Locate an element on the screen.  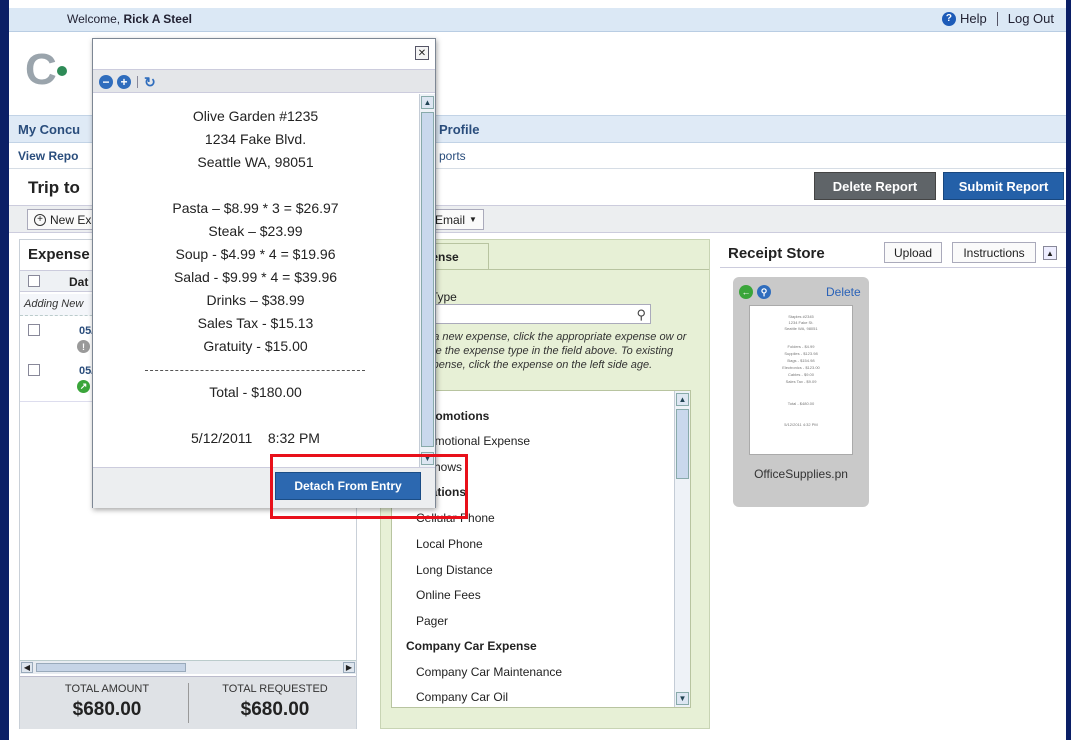
receipt-line: Steak – $23.99 is located at coordinates (255, 231).